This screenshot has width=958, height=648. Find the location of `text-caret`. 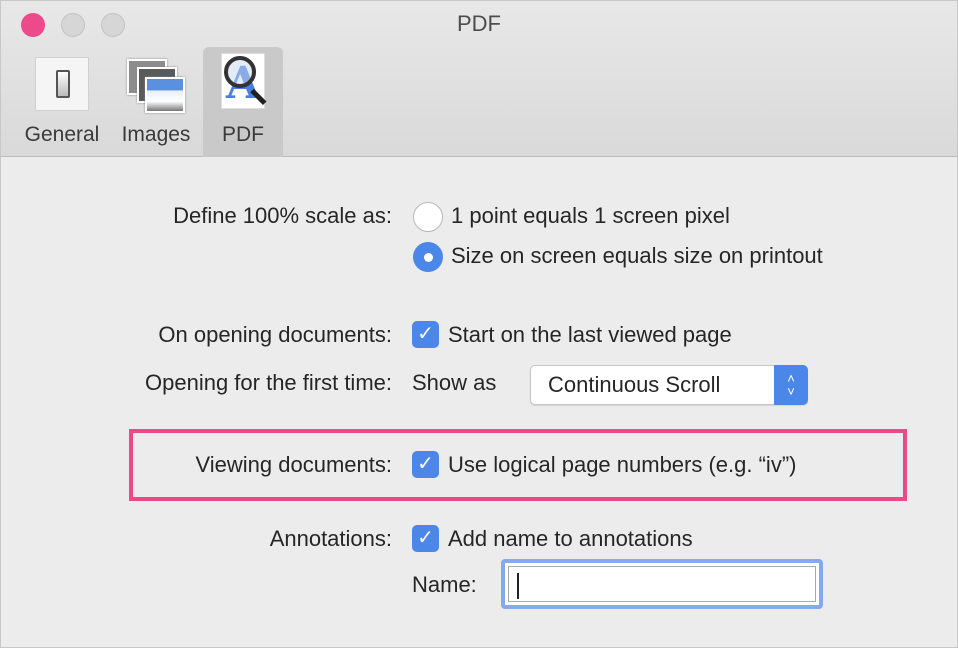

text-caret is located at coordinates (518, 586).